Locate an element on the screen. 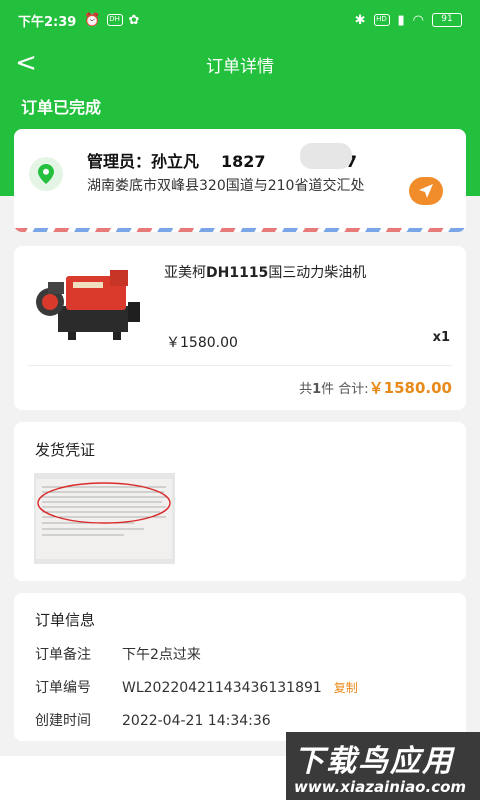 Image resolution: width=480 pixels, height=800 pixels. address-text: 湖南娄底市双峰县320国道与210省道交汇处 is located at coordinates (226, 186).